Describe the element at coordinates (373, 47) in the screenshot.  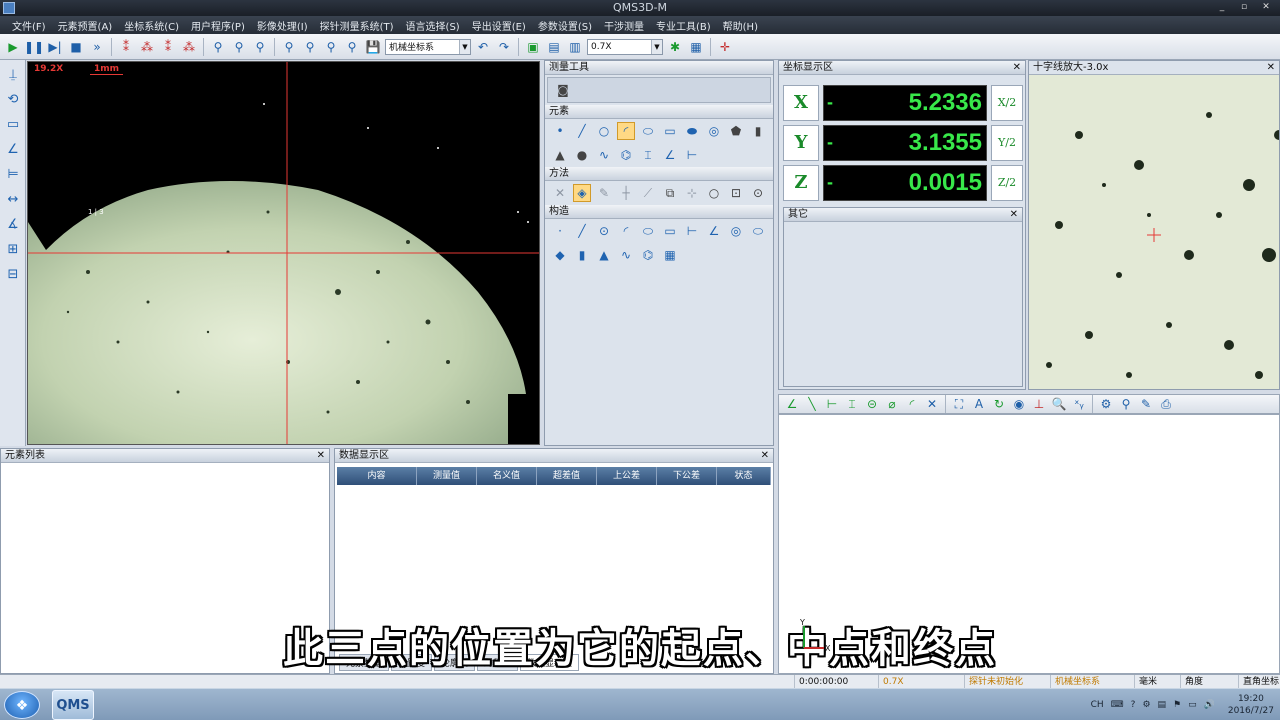
I see `save-icon: 💾` at that location.